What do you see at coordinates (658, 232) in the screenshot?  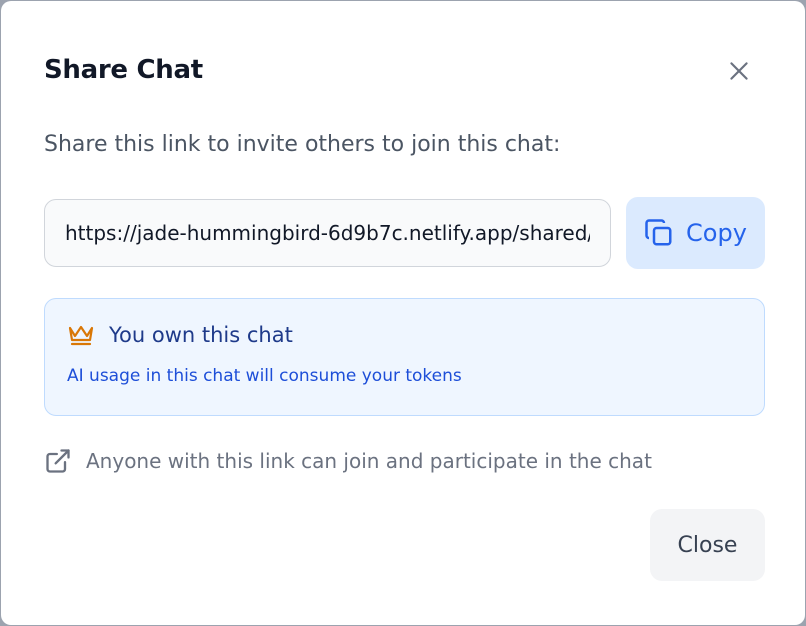 I see `copy-icon` at bounding box center [658, 232].